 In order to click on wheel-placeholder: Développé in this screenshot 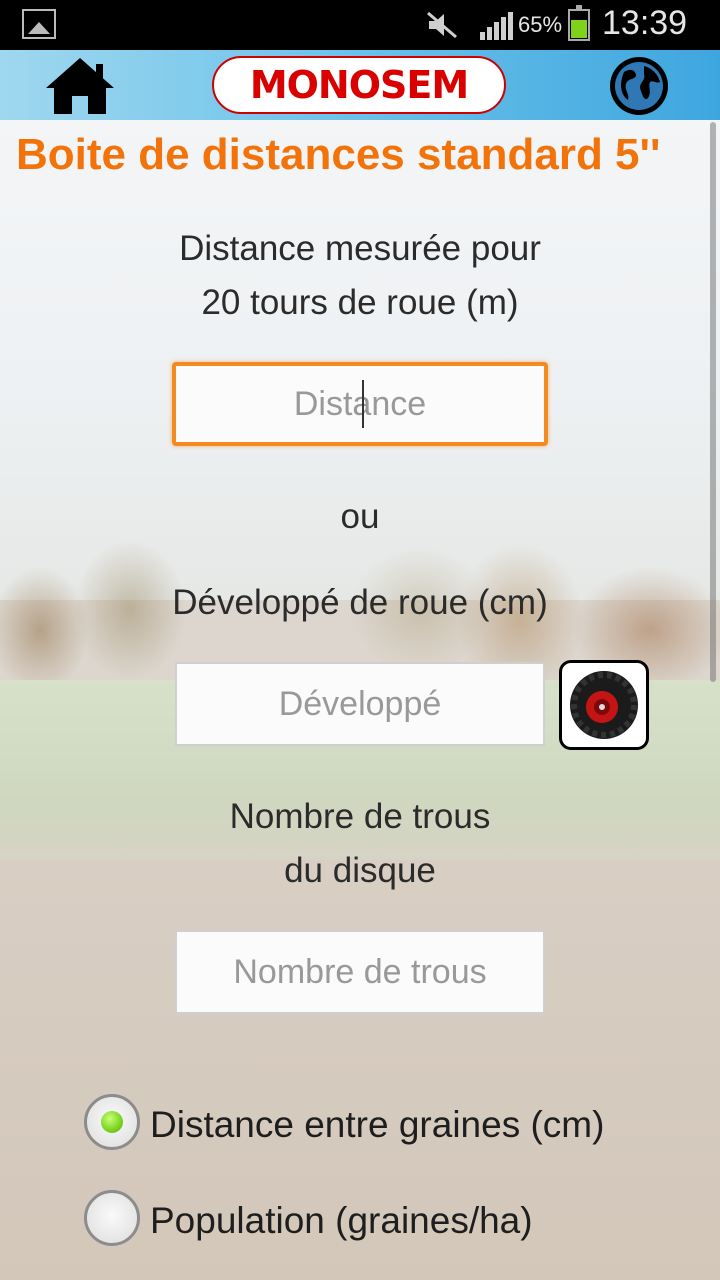, I will do `click(360, 703)`.